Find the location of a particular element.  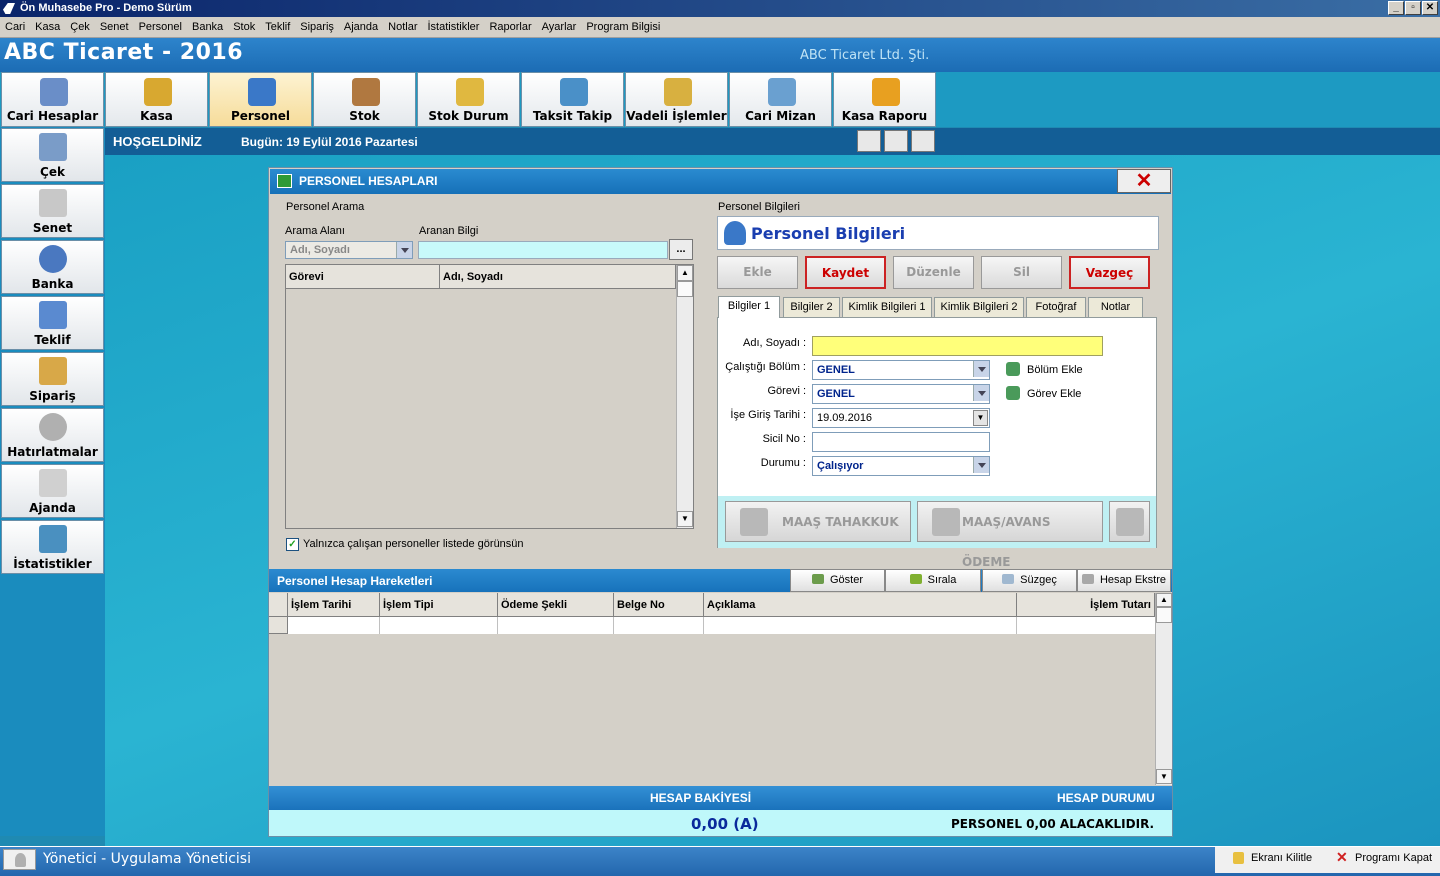

sidebar-hatirlatmalar: Hatırlatmalar is located at coordinates (52, 435).